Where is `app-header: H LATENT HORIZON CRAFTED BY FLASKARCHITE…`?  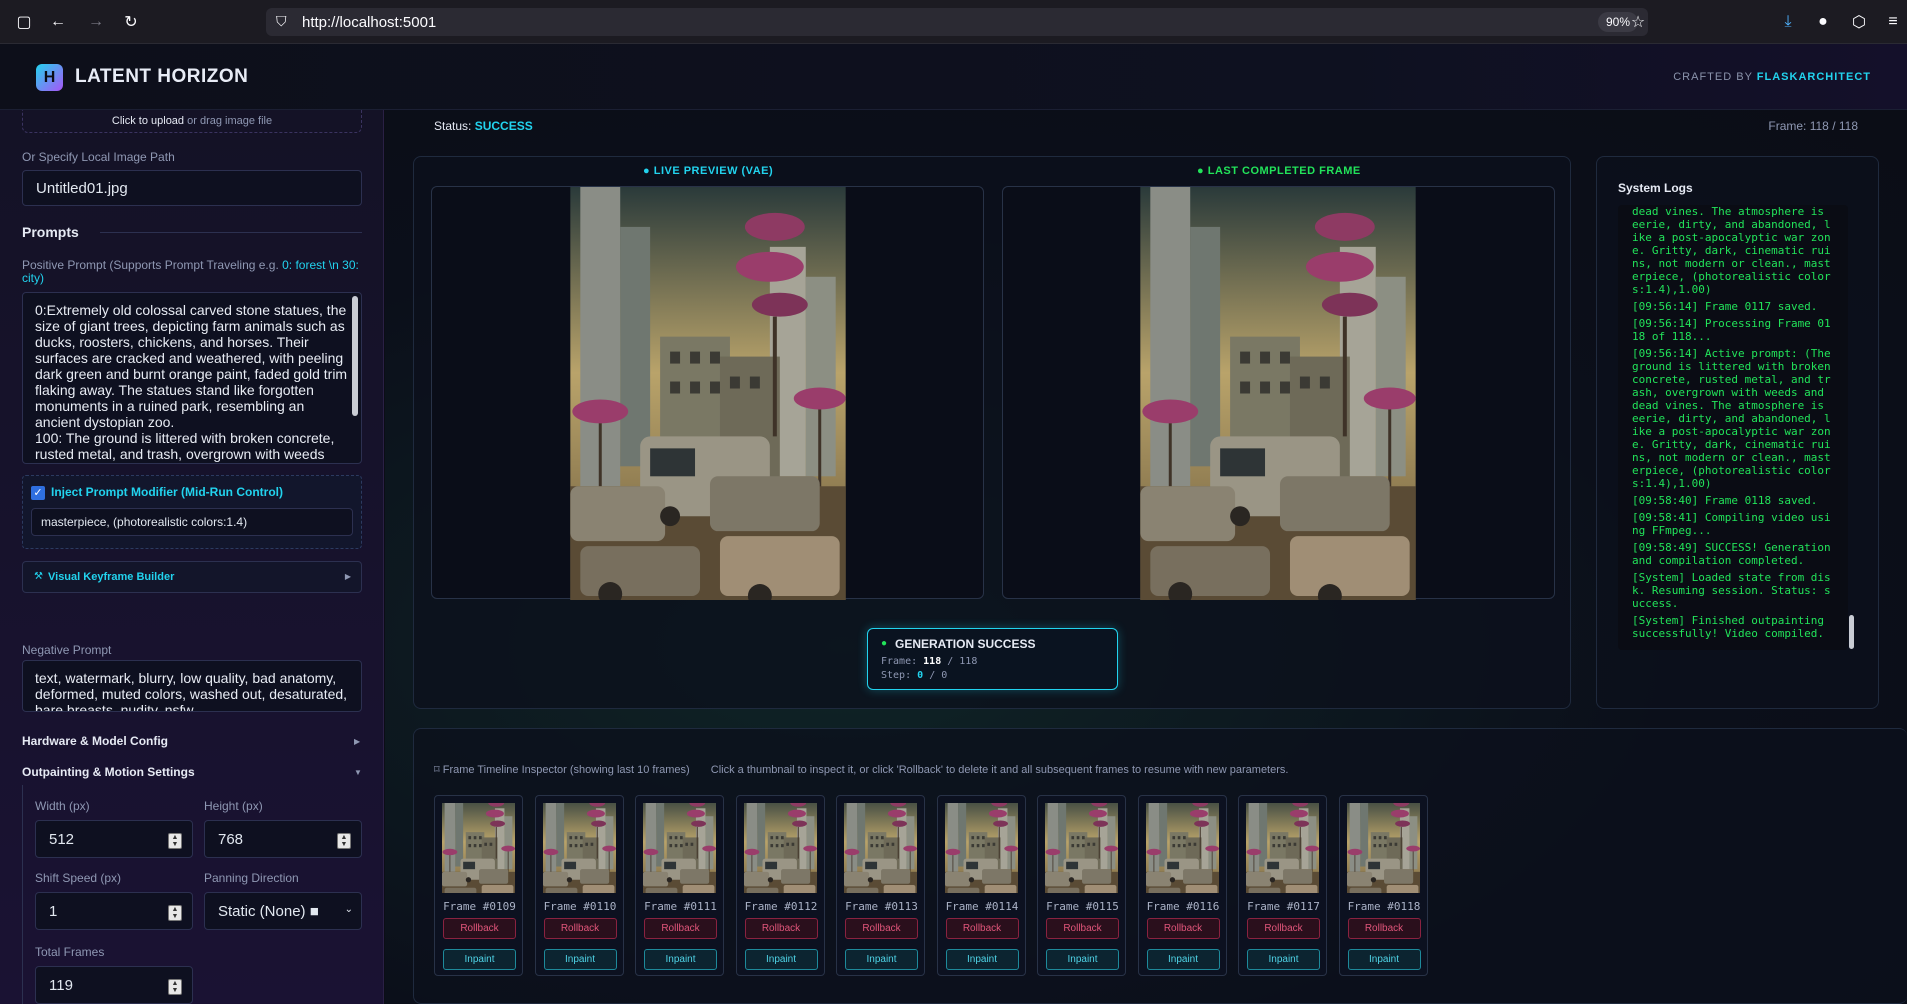
app-header: H LATENT HORIZON CRAFTED BY FLASKARCHITE… is located at coordinates (953, 77).